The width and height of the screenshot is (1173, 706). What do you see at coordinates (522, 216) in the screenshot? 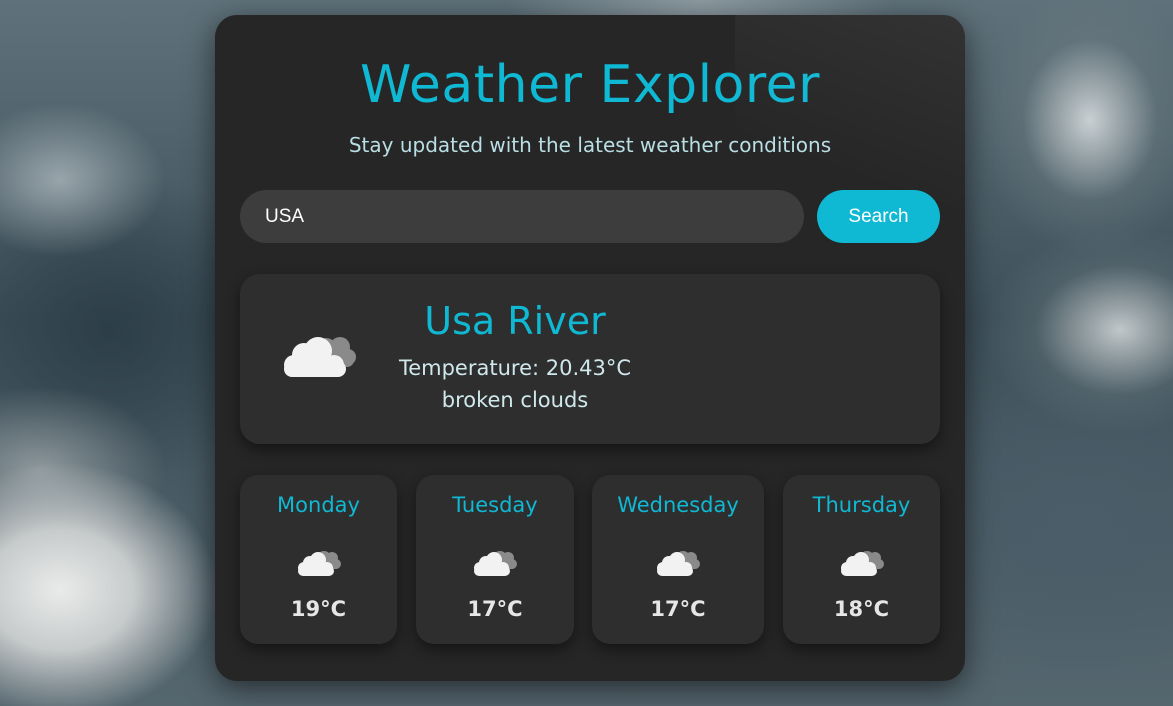
I see `search-input` at bounding box center [522, 216].